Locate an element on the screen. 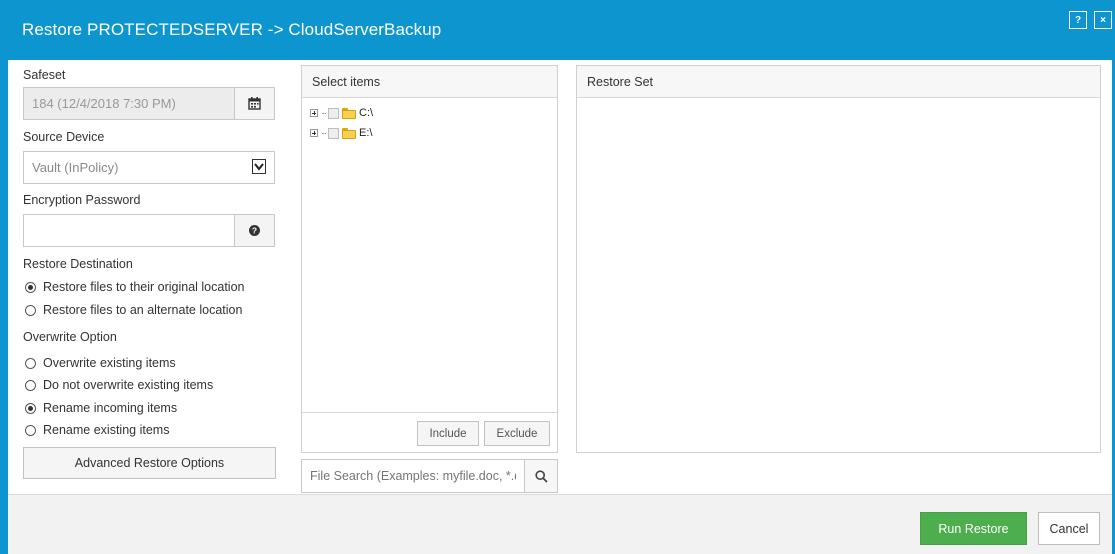 This screenshot has height=554, width=1115. advanced-restore-options-button: Advanced Restore Options is located at coordinates (149, 463).